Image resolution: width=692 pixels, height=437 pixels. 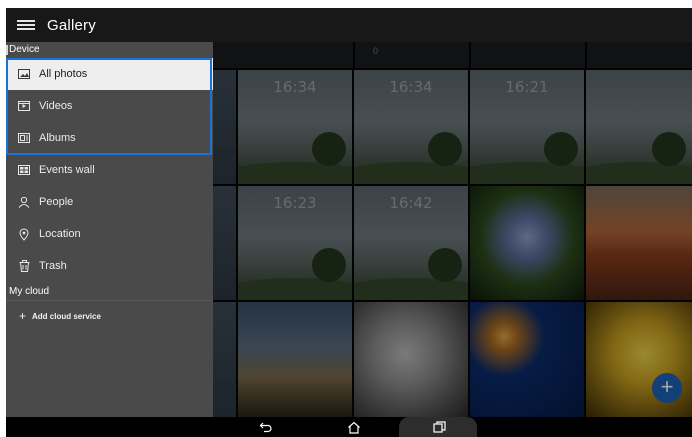 I want to click on system-nav-bar, so click(x=349, y=427).